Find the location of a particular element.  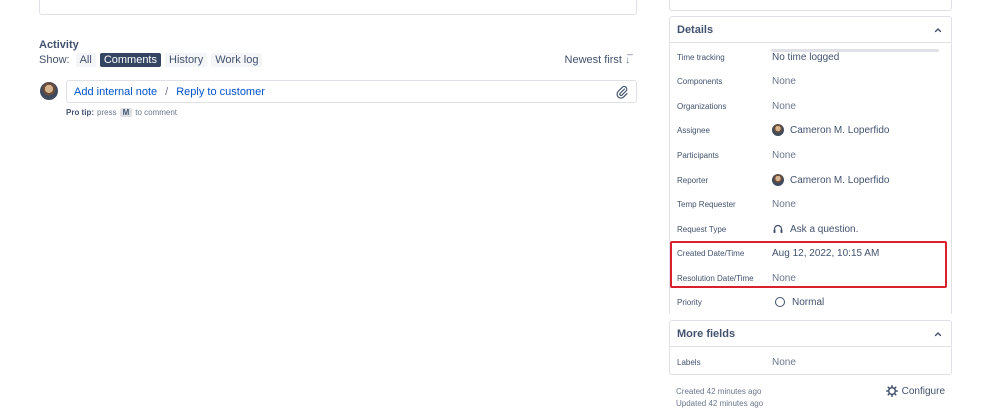

current-user-avatar is located at coordinates (49, 91).